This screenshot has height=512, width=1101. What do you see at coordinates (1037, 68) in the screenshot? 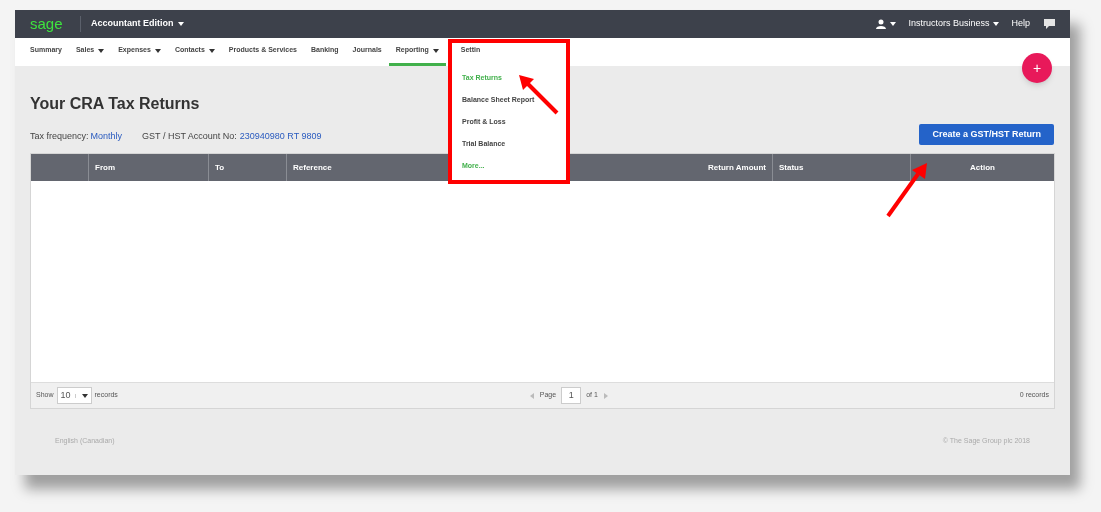
I see `add-button: +` at bounding box center [1037, 68].